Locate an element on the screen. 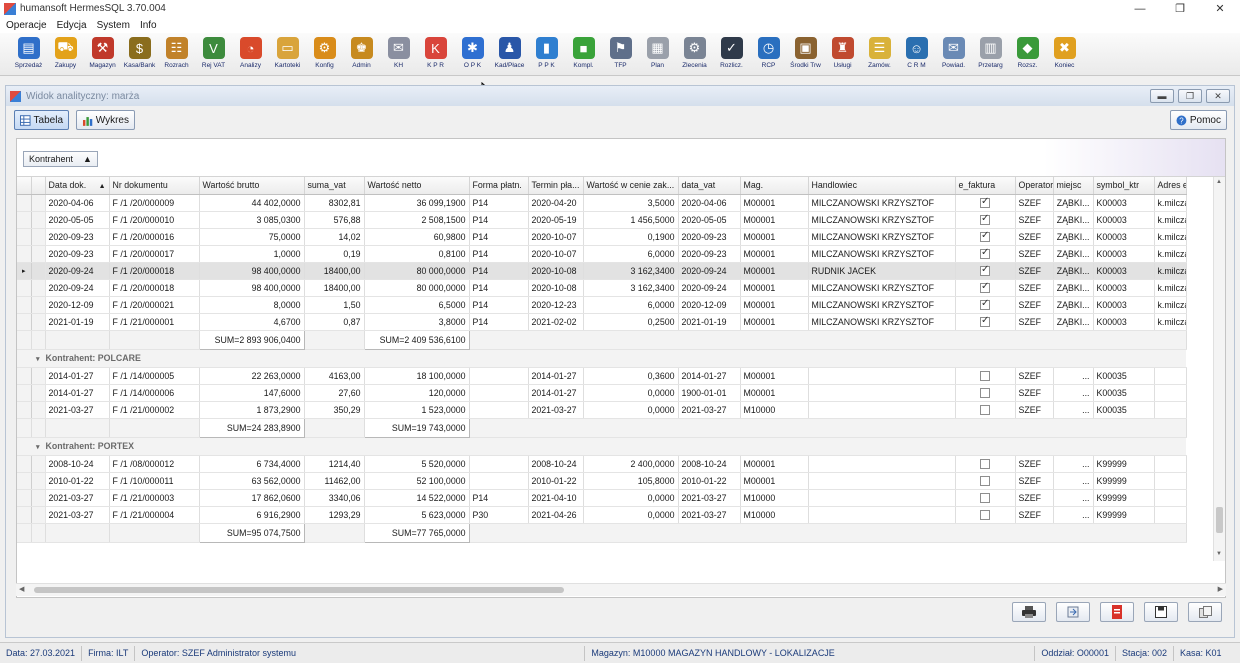 The width and height of the screenshot is (1240, 663). subwindow-close-button: ✕ is located at coordinates (1218, 96).